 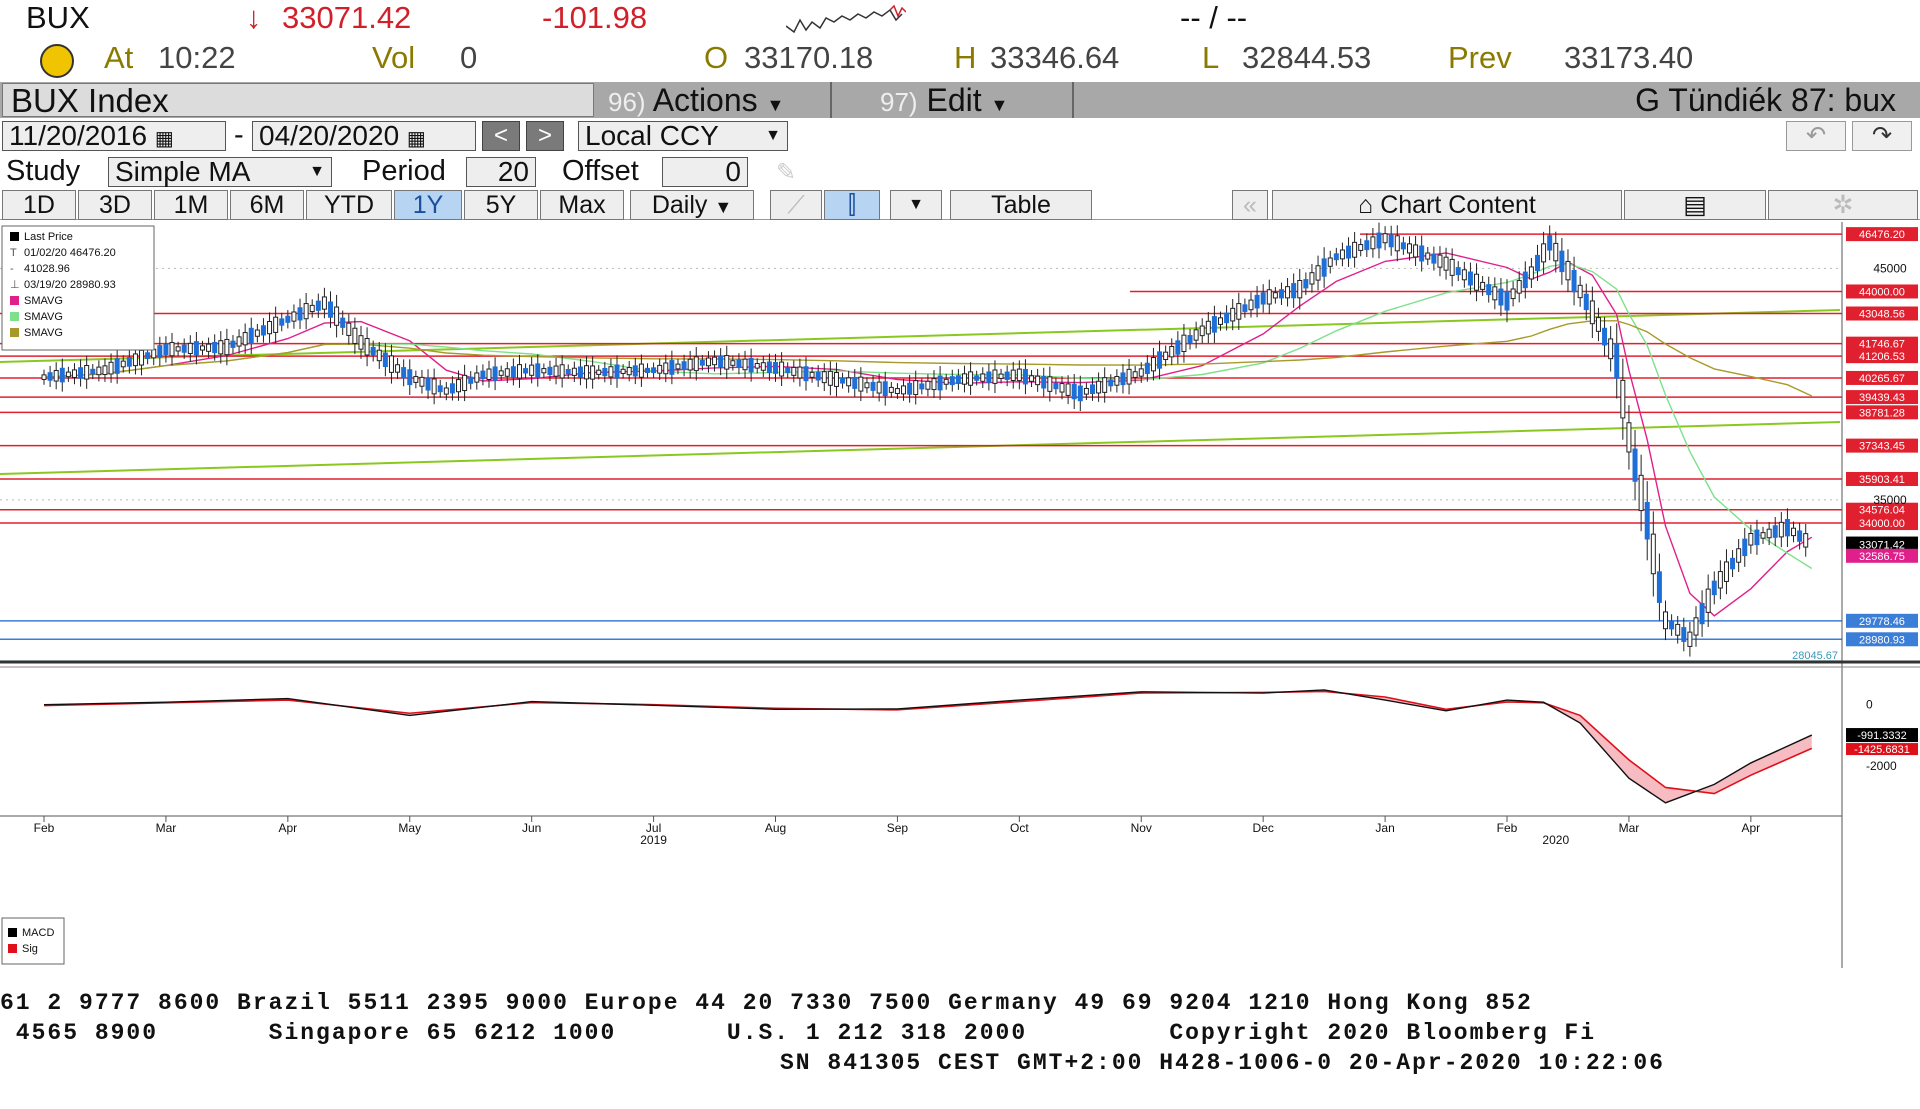 I want to click on range-1m: 1M, so click(x=191, y=205).